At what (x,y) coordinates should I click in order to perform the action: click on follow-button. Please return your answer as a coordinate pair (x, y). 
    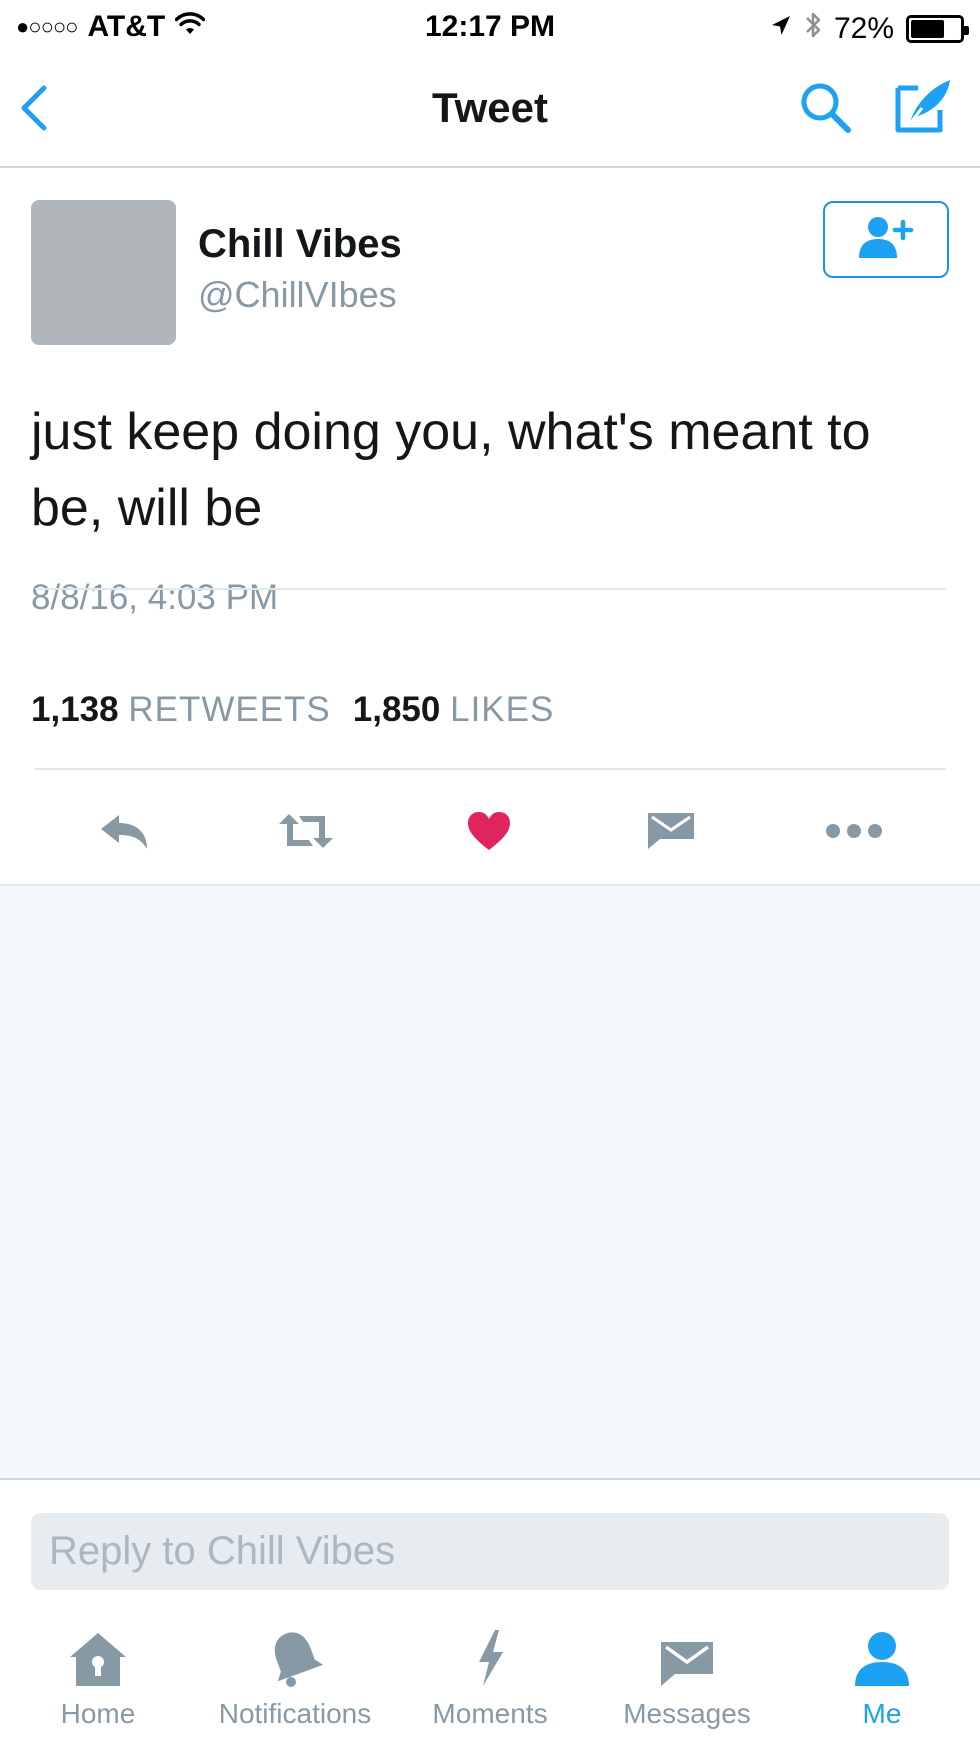
    Looking at the image, I should click on (886, 239).